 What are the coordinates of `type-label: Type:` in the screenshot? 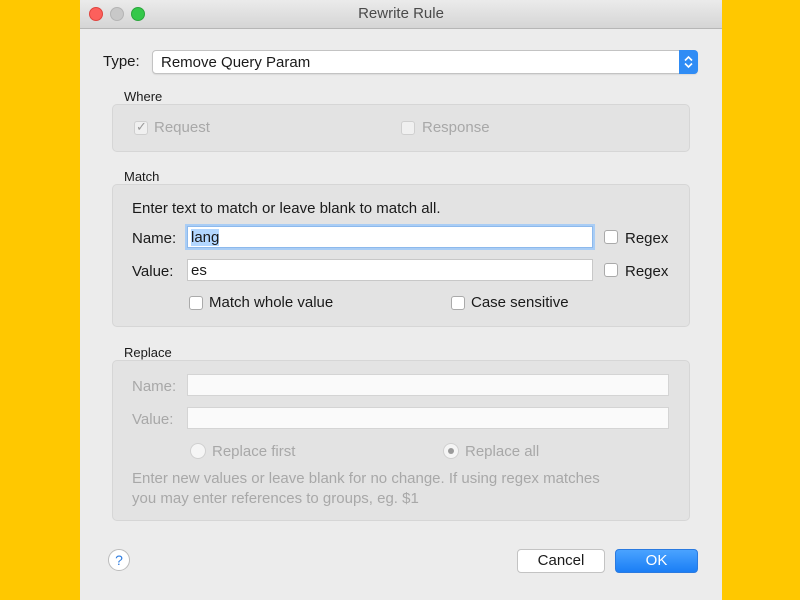 It's located at (121, 61).